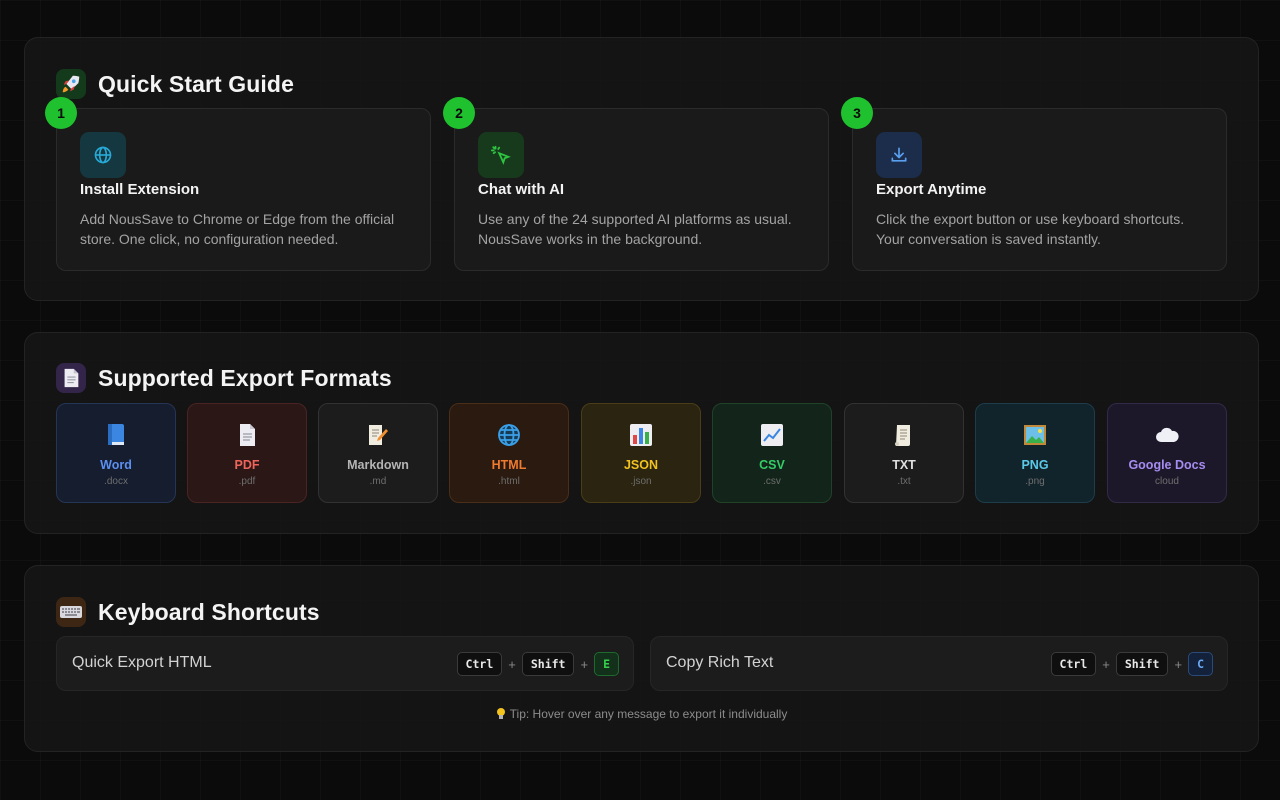 This screenshot has height=800, width=1280. What do you see at coordinates (772, 465) in the screenshot?
I see `format-name: CSV` at bounding box center [772, 465].